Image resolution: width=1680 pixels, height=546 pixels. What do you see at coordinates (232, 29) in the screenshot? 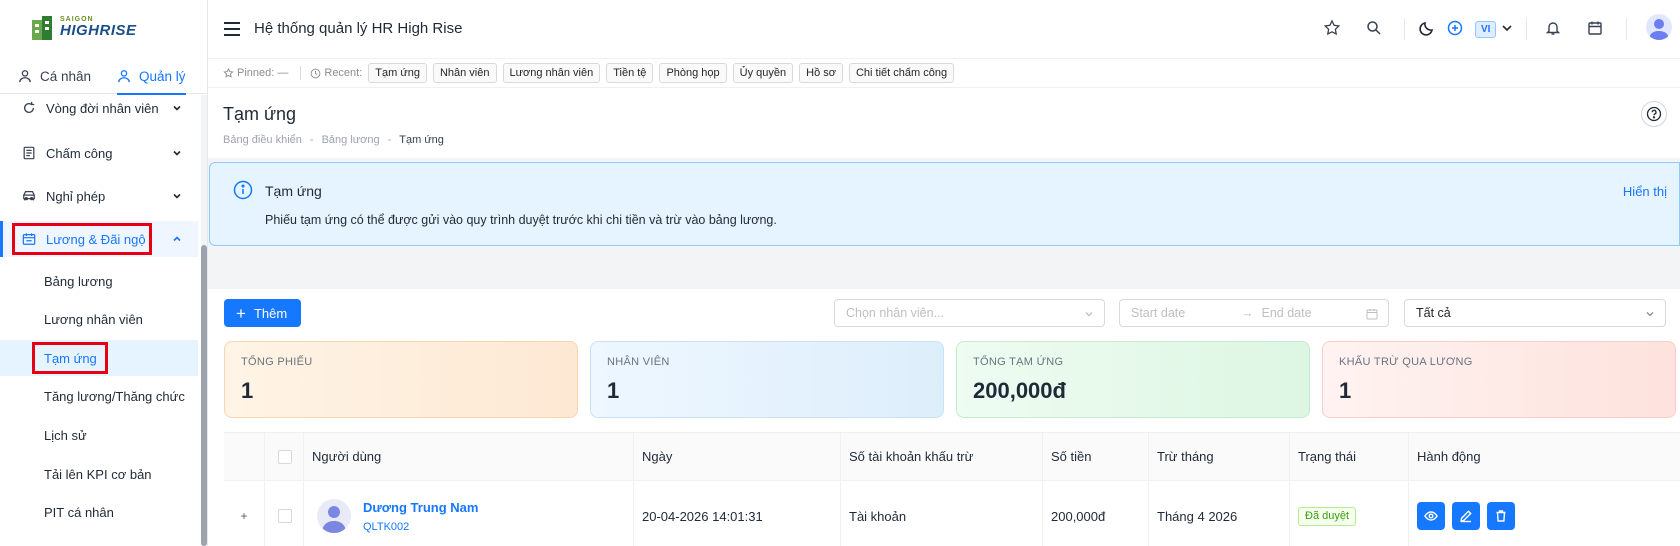
I see `hamburger-menu-icon` at bounding box center [232, 29].